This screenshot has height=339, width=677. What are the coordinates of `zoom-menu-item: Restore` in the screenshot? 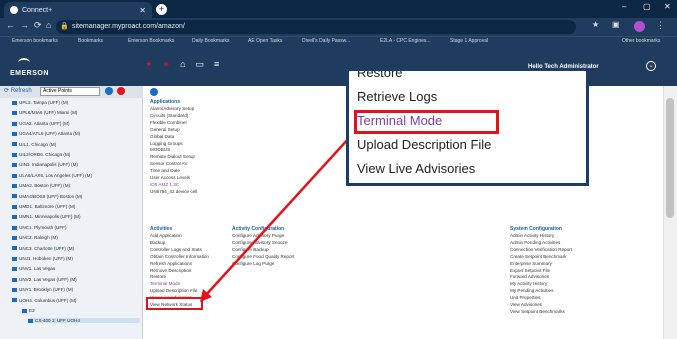 It's located at (380, 75).